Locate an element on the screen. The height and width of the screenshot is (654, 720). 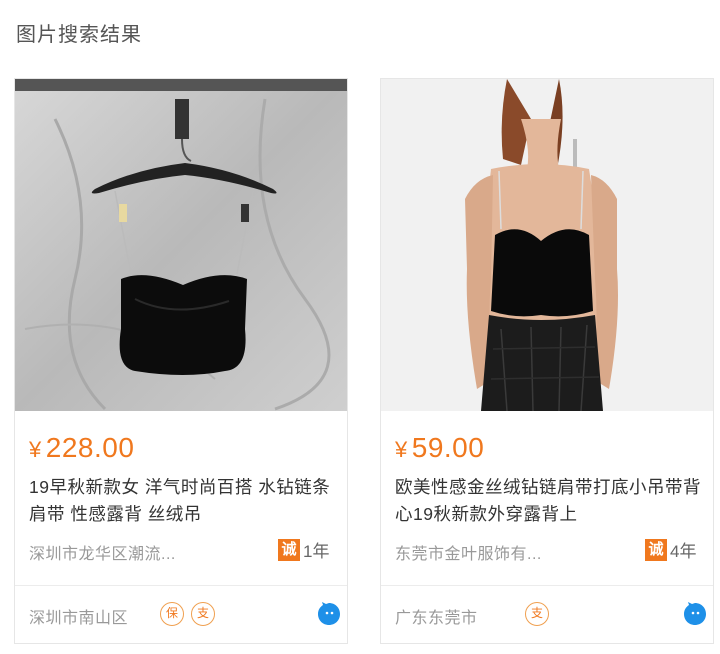
guarantee-badge-icon: 保 is located at coordinates (172, 614).